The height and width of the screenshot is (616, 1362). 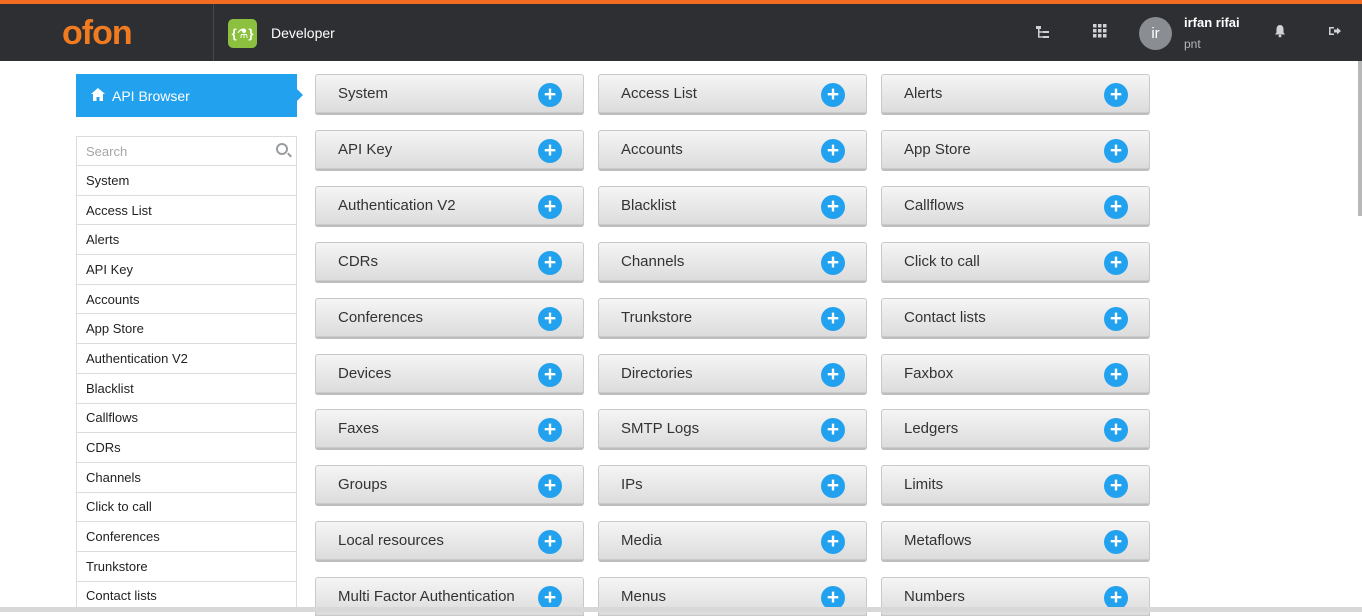 I want to click on api-card: Callflows +, so click(x=1015, y=205).